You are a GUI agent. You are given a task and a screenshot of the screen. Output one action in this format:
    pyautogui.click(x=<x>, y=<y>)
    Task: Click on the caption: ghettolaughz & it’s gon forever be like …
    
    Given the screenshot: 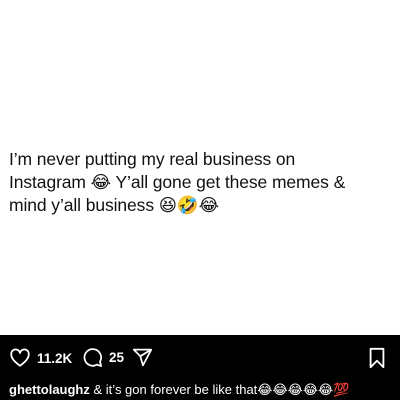 What is the action you would take?
    pyautogui.click(x=201, y=390)
    